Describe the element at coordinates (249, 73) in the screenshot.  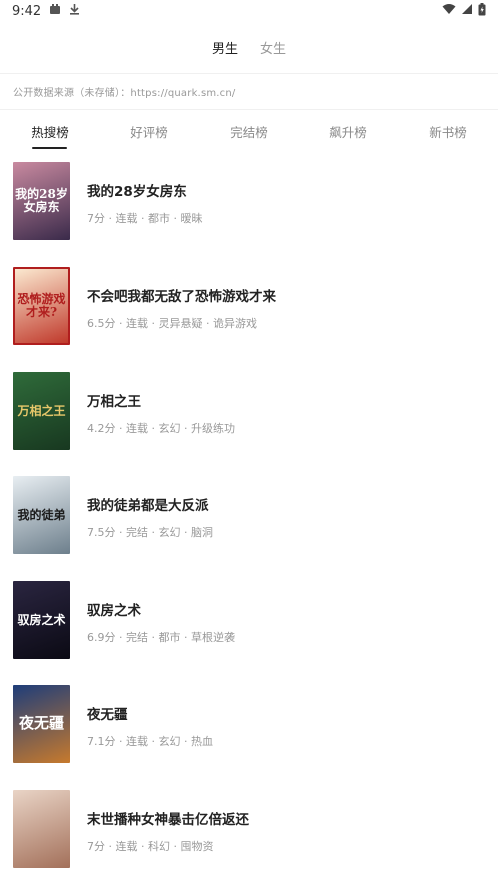
I see `divider` at that location.